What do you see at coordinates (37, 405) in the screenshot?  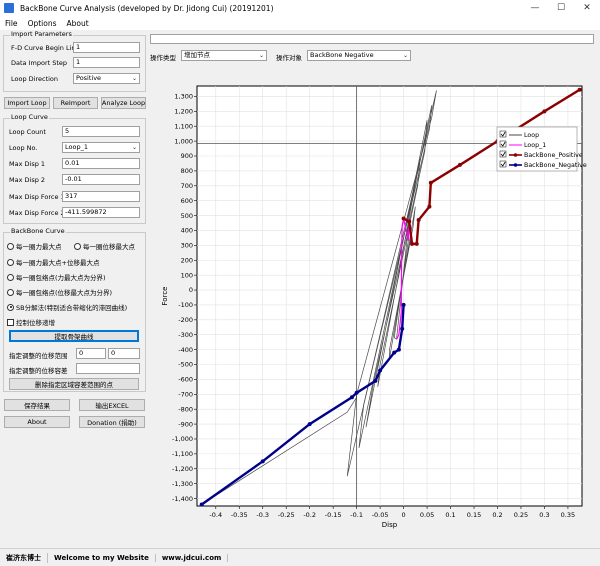 I see `save-results-button: 保存结果` at bounding box center [37, 405].